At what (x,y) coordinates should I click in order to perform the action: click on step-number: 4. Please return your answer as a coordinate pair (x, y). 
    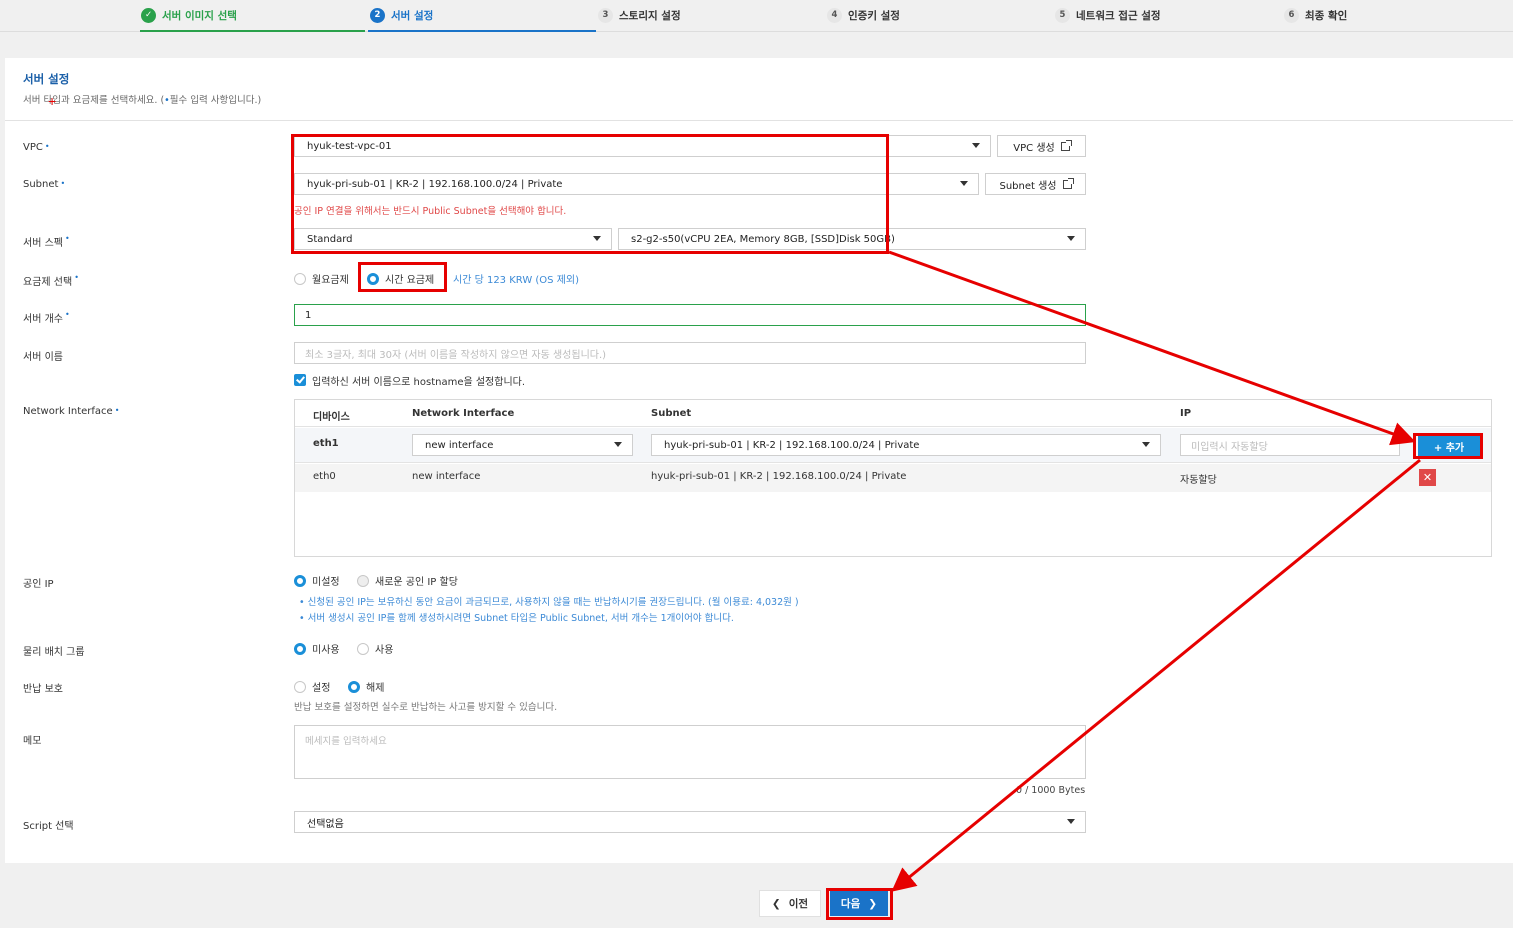
    Looking at the image, I should click on (834, 15).